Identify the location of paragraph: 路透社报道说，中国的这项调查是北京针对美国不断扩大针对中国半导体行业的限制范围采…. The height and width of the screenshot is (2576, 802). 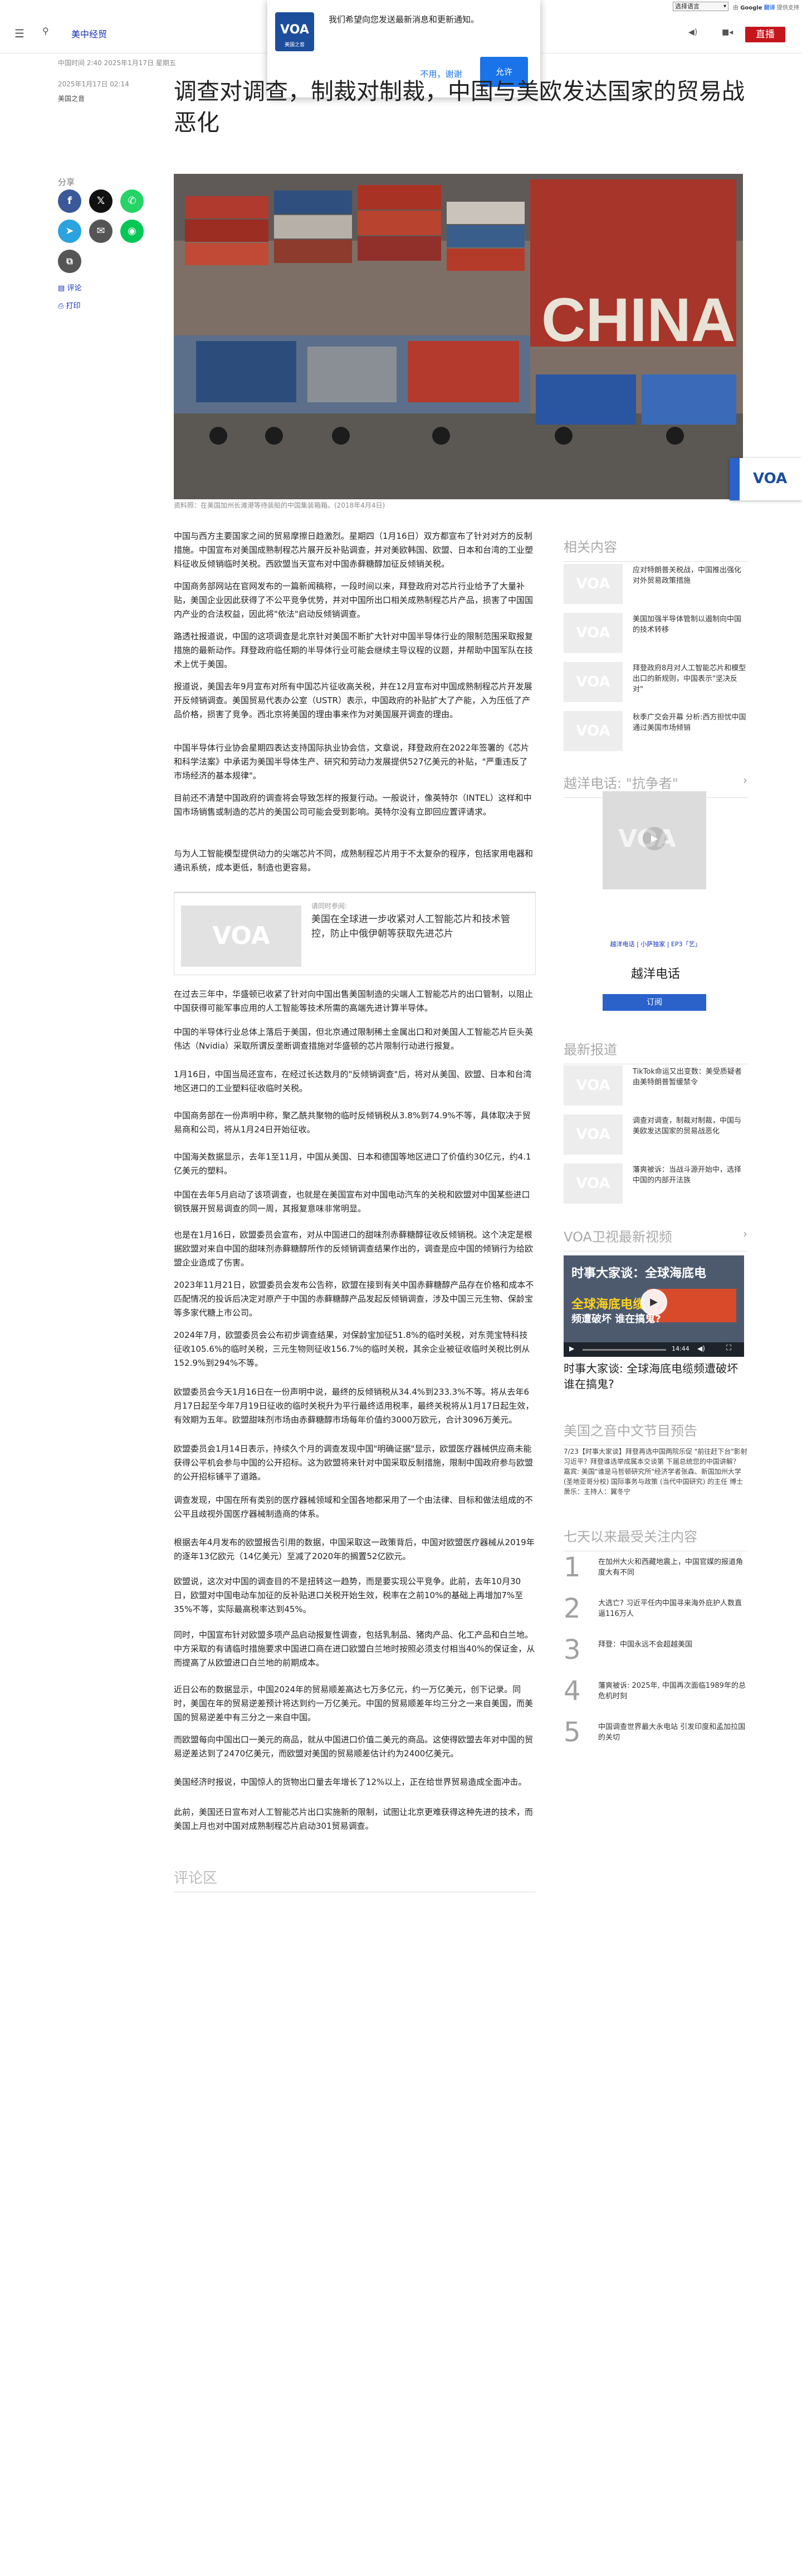
(354, 650).